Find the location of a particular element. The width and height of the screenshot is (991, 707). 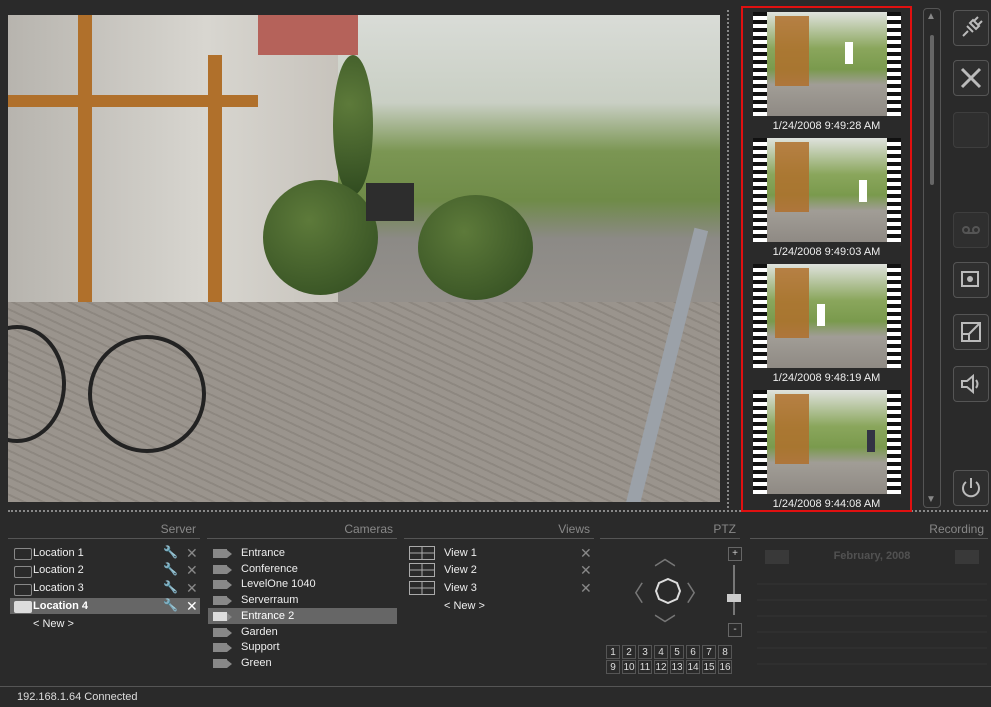

disabled-tool-button is located at coordinates (971, 130).